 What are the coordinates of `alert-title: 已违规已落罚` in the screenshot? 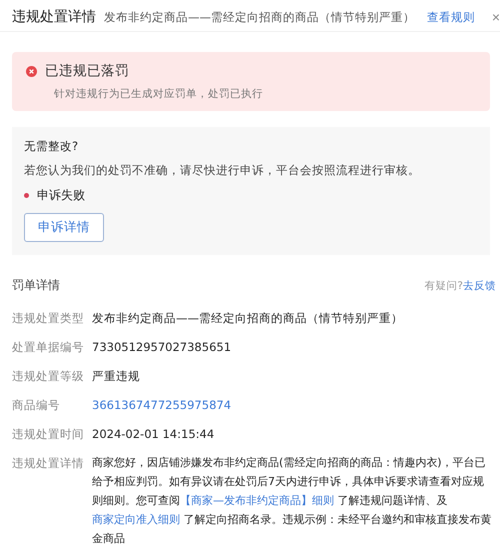 It's located at (87, 71).